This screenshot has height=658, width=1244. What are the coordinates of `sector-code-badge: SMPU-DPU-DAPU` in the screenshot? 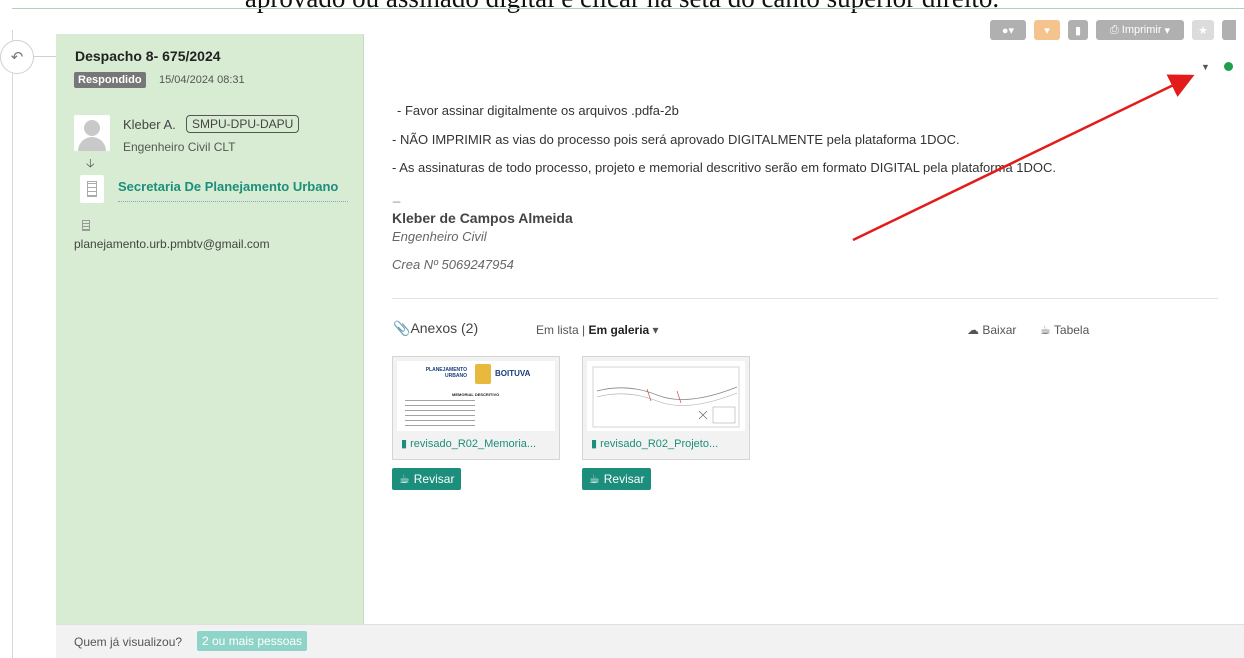 It's located at (243, 124).